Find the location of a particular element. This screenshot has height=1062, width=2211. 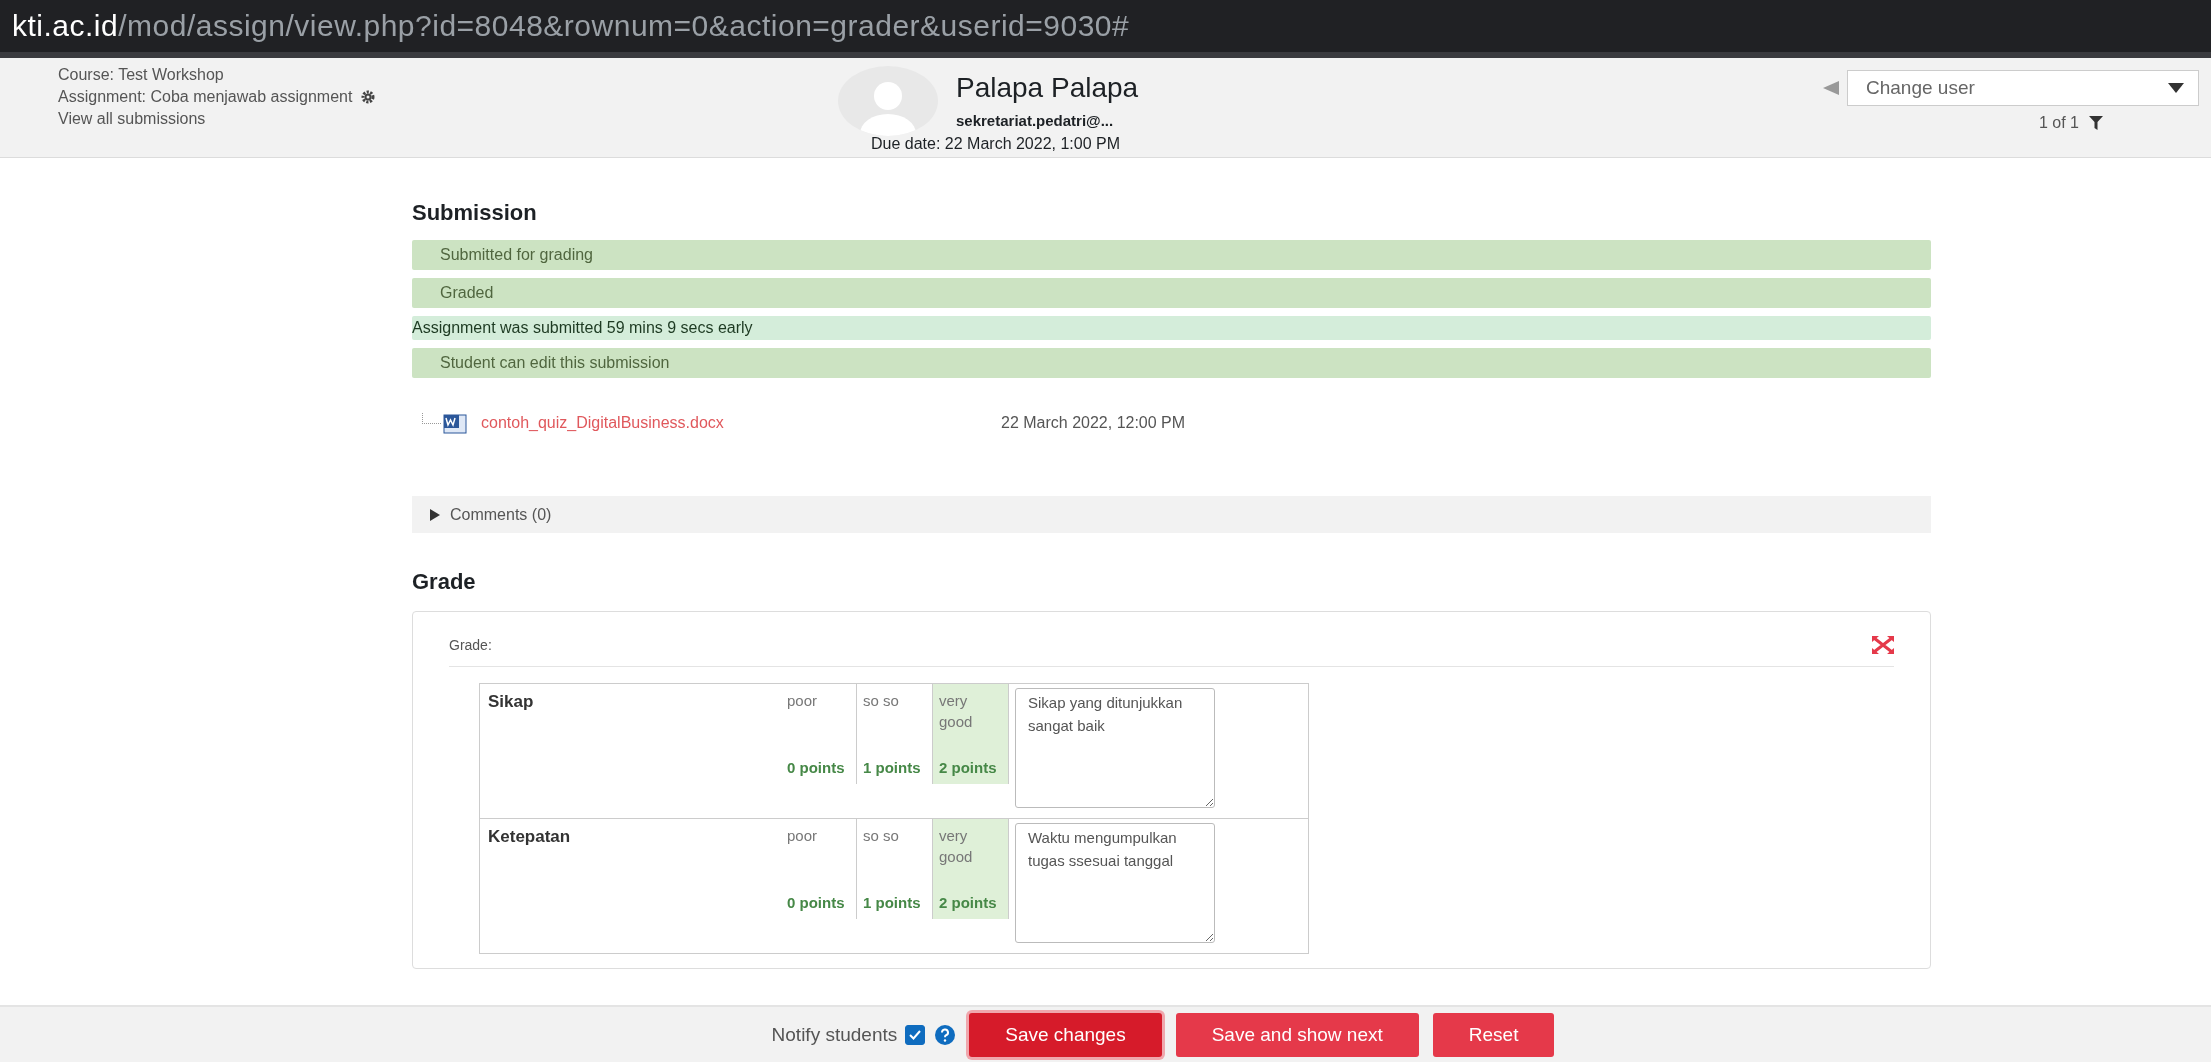

fullscreen-icon is located at coordinates (1883, 645).